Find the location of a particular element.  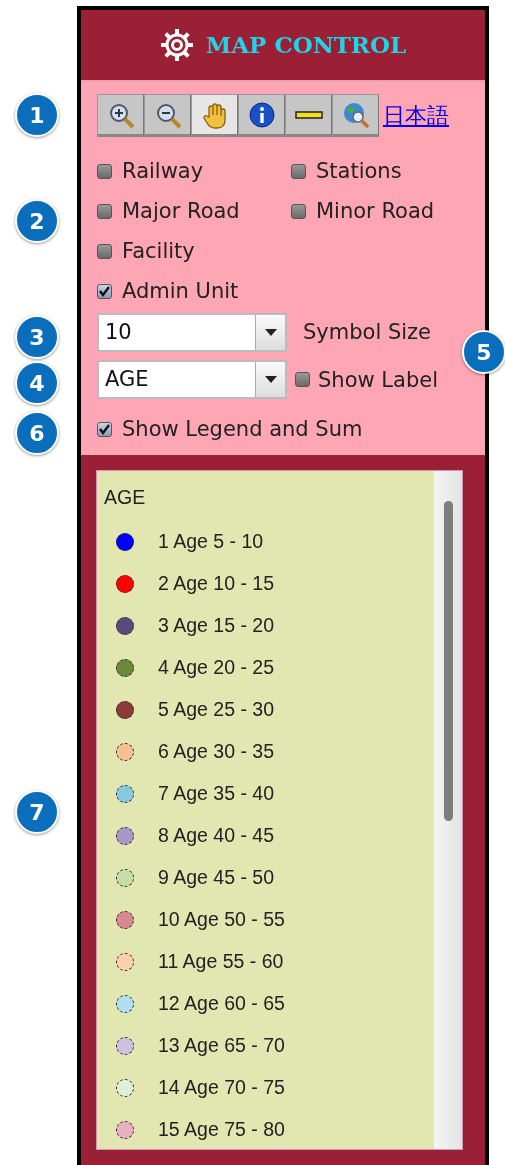

globe-search-icon is located at coordinates (355, 114).